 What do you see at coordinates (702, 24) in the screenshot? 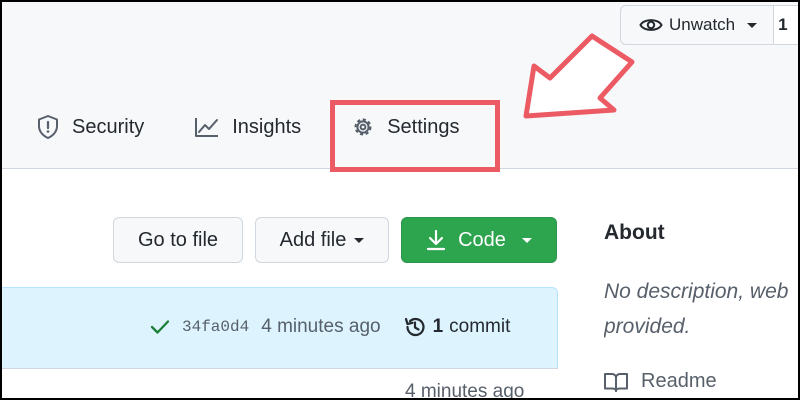
I see `unwatch-label: Unwatch` at bounding box center [702, 24].